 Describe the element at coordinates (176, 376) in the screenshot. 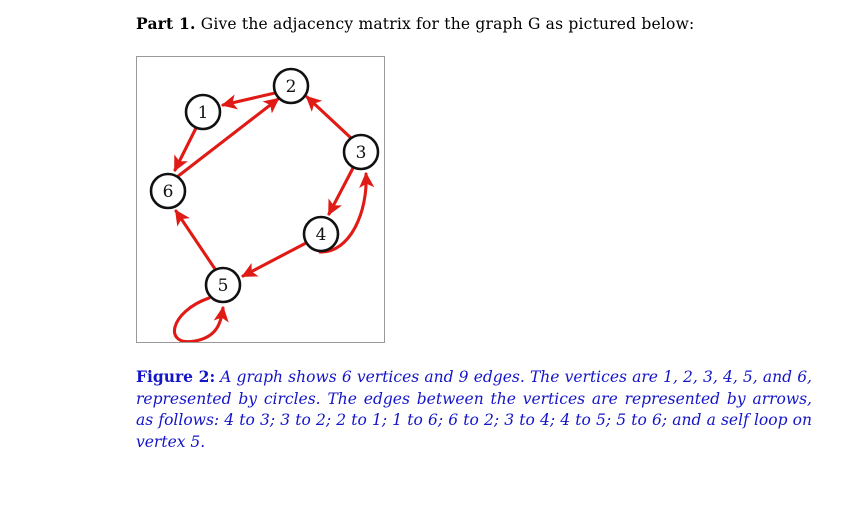

I see `figure-caption-label: Figure 2:` at that location.